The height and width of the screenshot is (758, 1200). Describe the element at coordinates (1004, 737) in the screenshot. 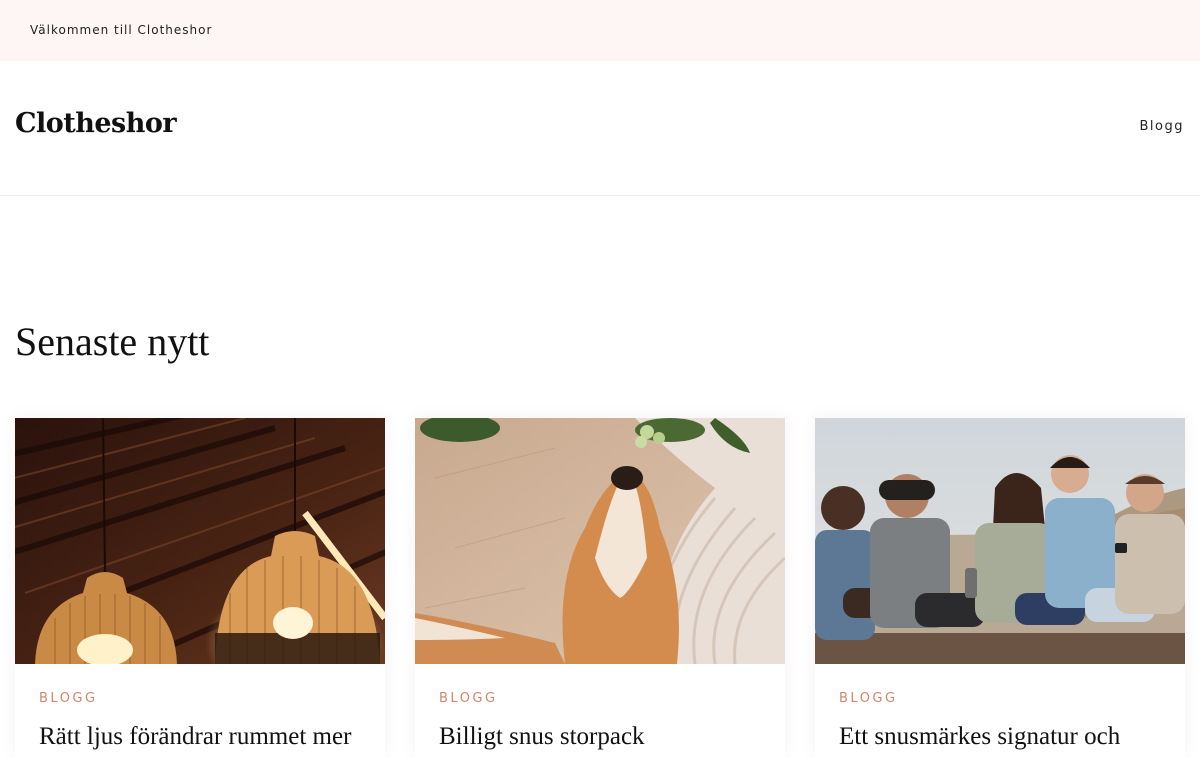

I see `post-title: Ett snusmärkes signatur och` at that location.